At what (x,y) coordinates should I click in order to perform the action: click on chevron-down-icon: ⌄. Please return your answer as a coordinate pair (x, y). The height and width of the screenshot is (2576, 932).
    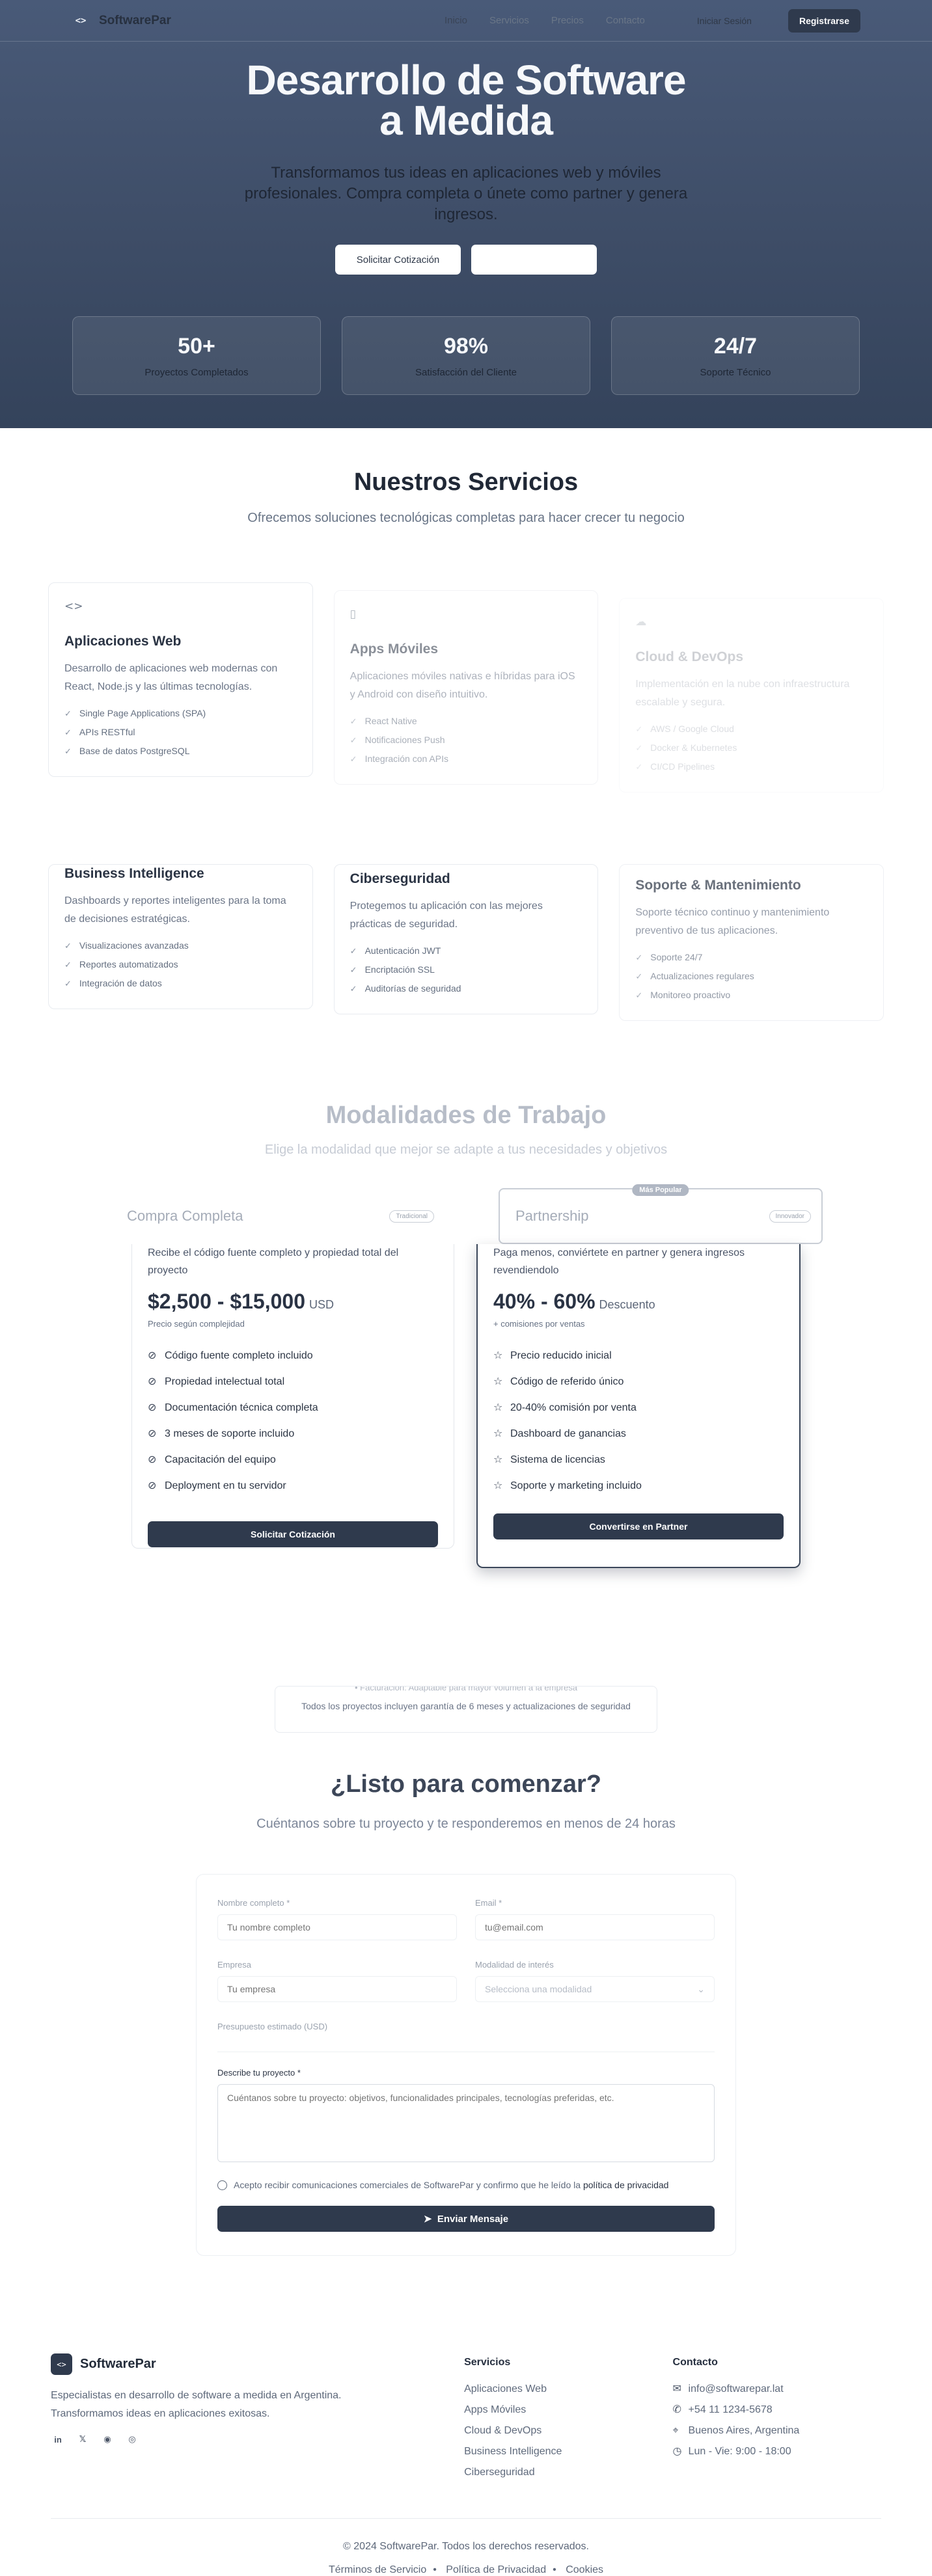
    Looking at the image, I should click on (701, 1988).